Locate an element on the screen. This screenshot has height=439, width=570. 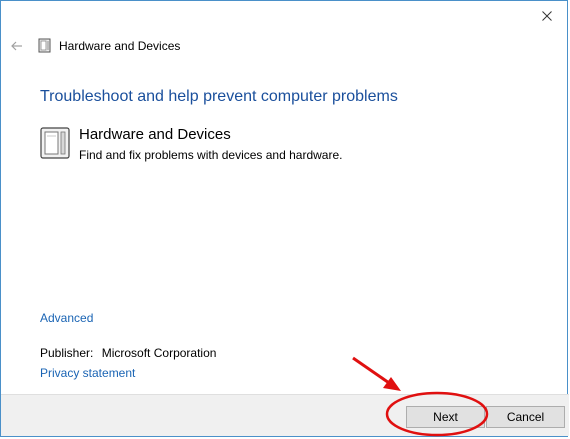
back-arrow-icon is located at coordinates (16, 46).